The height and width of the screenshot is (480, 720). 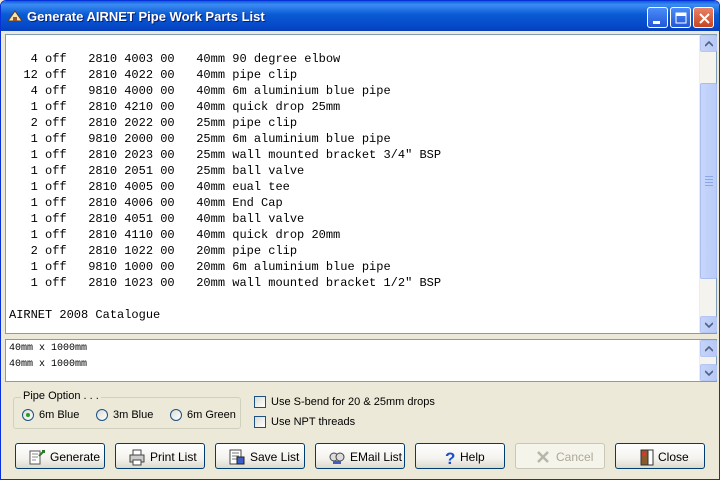 What do you see at coordinates (275, 457) in the screenshot?
I see `button-label: Save List` at bounding box center [275, 457].